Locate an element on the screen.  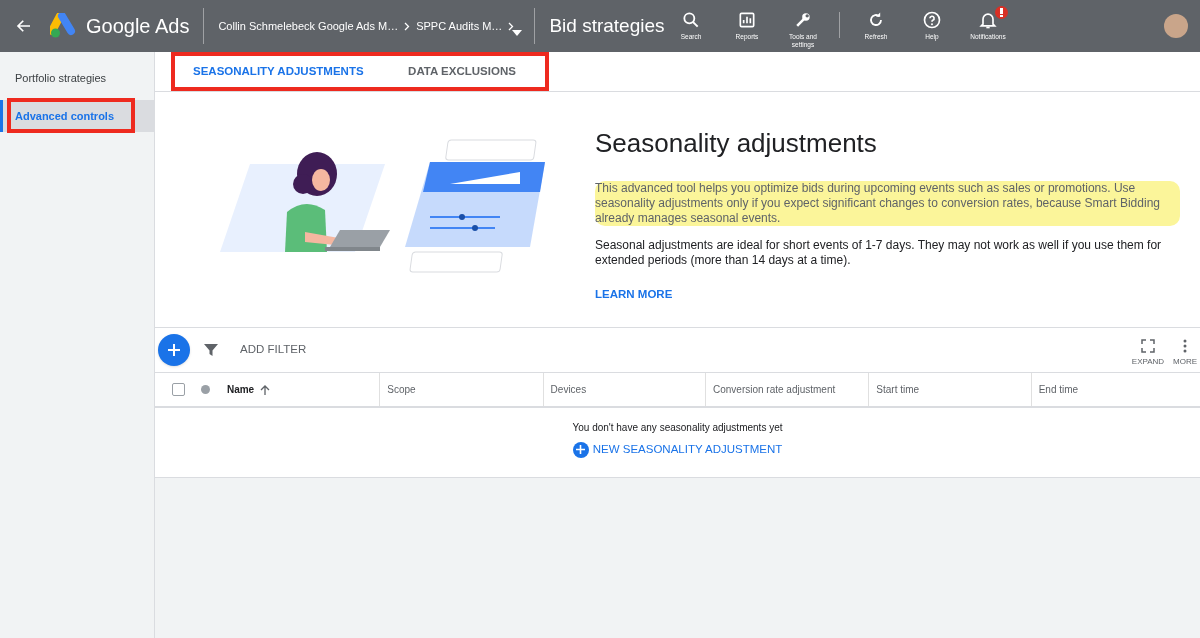
description-text: Seasonal adjustments are ideal for short events of 1-7 days. They may not work as well if you use them for extended periods (more than 14 days at a time). is located at coordinates (879, 253).